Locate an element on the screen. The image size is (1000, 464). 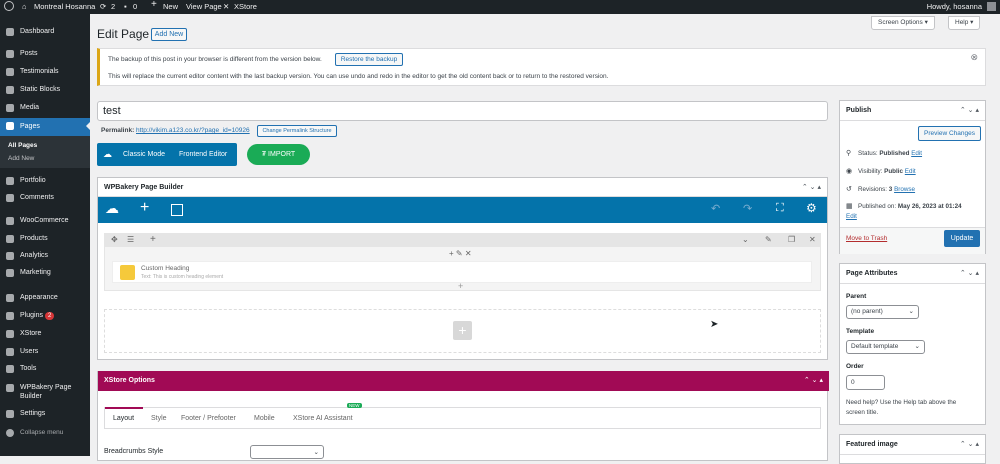
publish-title: Publish is located at coordinates (859, 110).